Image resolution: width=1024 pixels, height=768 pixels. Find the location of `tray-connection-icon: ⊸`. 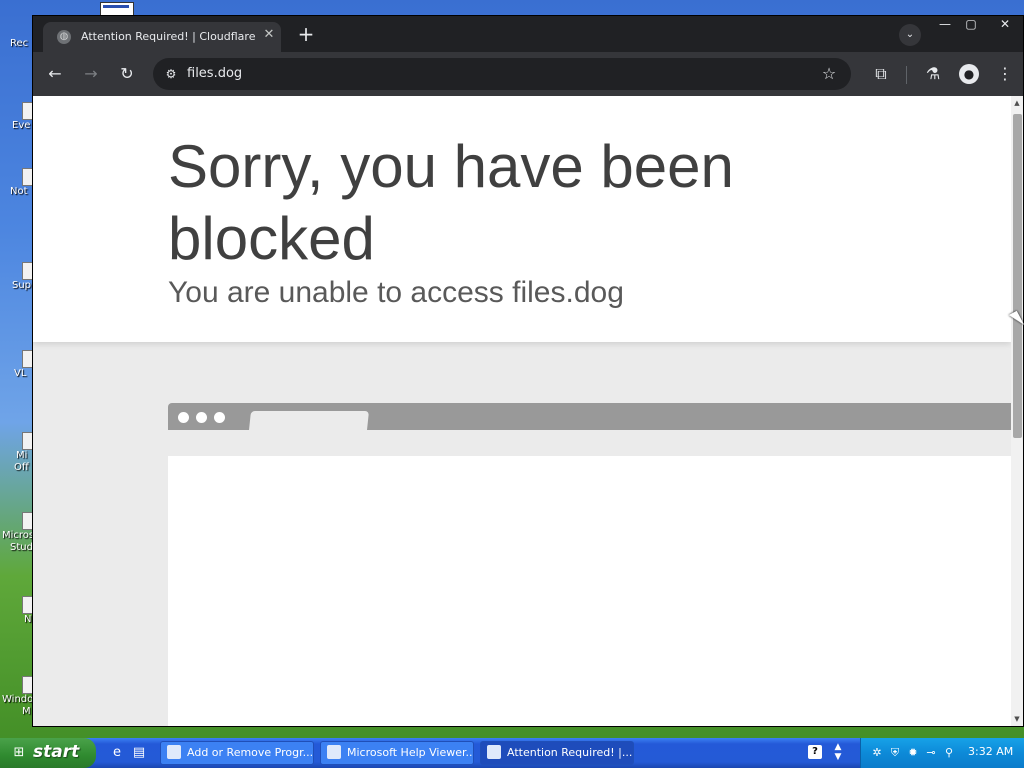

tray-connection-icon: ⊸ is located at coordinates (931, 753).